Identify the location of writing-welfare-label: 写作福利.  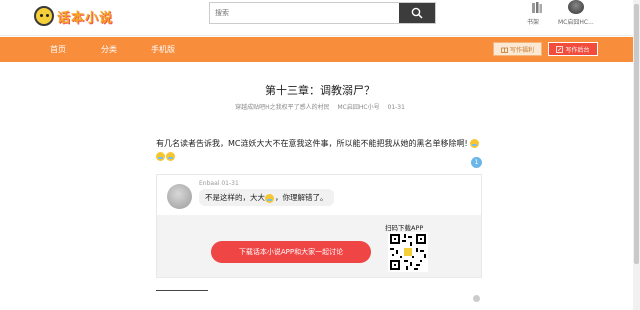
(521, 50).